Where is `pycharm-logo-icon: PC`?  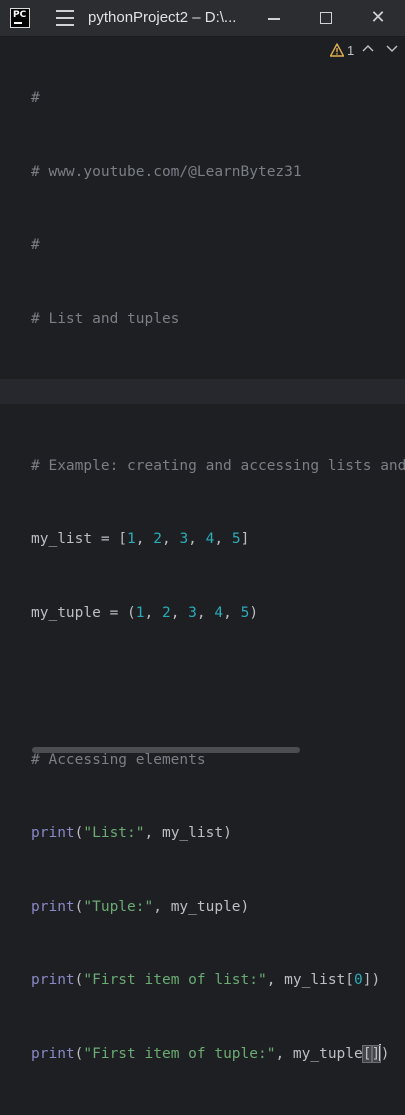
pycharm-logo-icon: PC is located at coordinates (20, 18).